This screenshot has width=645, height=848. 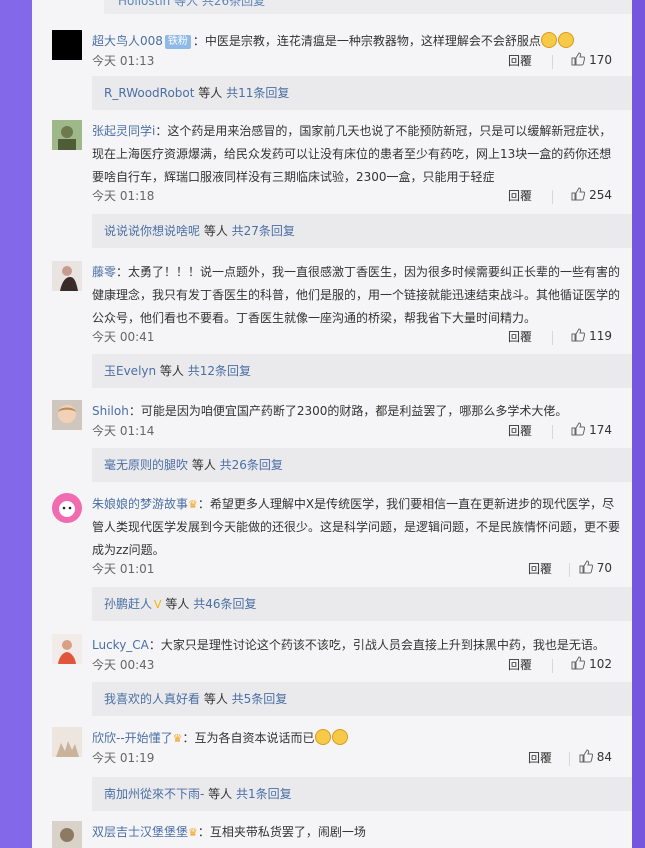 I want to click on subreply-box: 毫无原则的腿吹 等人 共26条回复, so click(x=362, y=465).